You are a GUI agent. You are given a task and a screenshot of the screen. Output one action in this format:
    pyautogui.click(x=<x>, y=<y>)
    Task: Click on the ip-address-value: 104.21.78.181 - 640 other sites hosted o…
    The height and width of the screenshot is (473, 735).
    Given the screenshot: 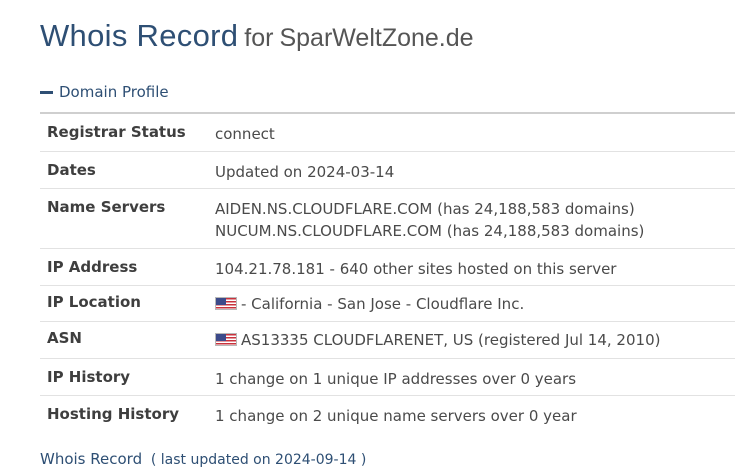 What is the action you would take?
    pyautogui.click(x=416, y=269)
    